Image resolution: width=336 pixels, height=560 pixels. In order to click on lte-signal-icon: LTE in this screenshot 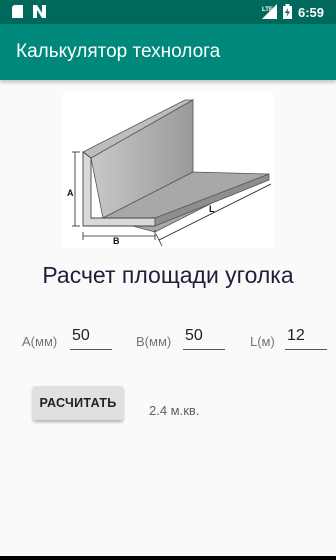, I will do `click(269, 12)`.